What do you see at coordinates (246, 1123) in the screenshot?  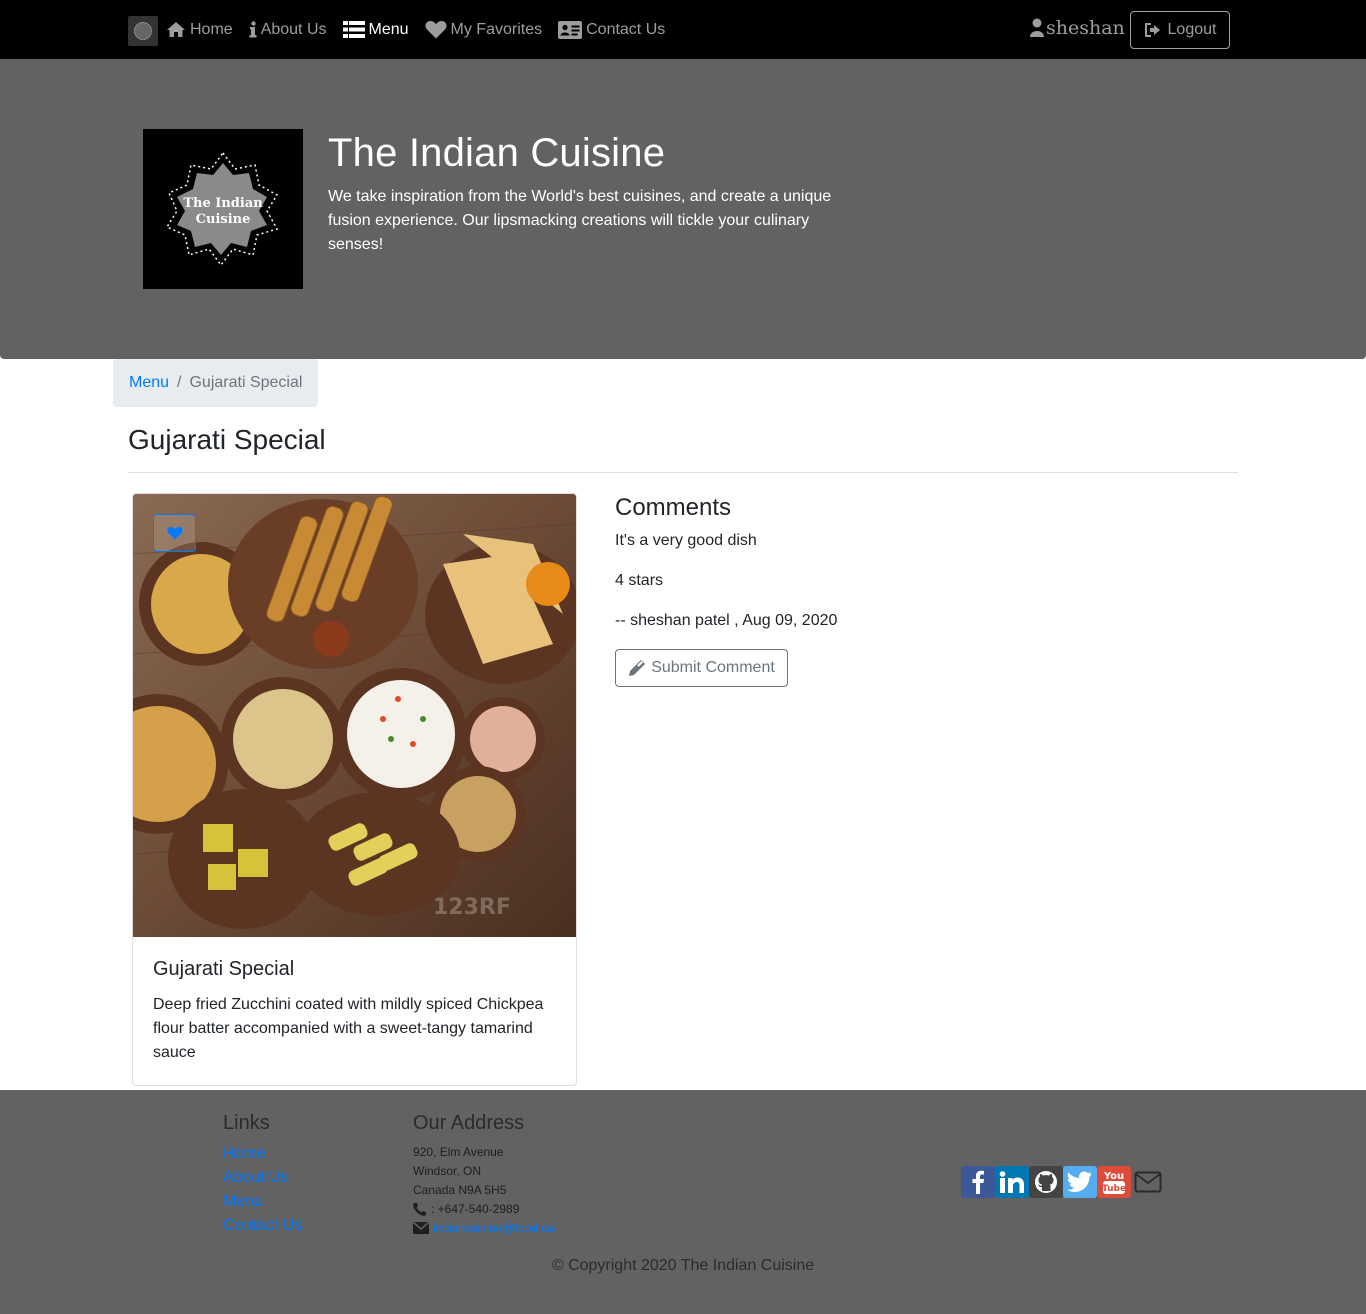 I see `footer-links-heading: Links` at bounding box center [246, 1123].